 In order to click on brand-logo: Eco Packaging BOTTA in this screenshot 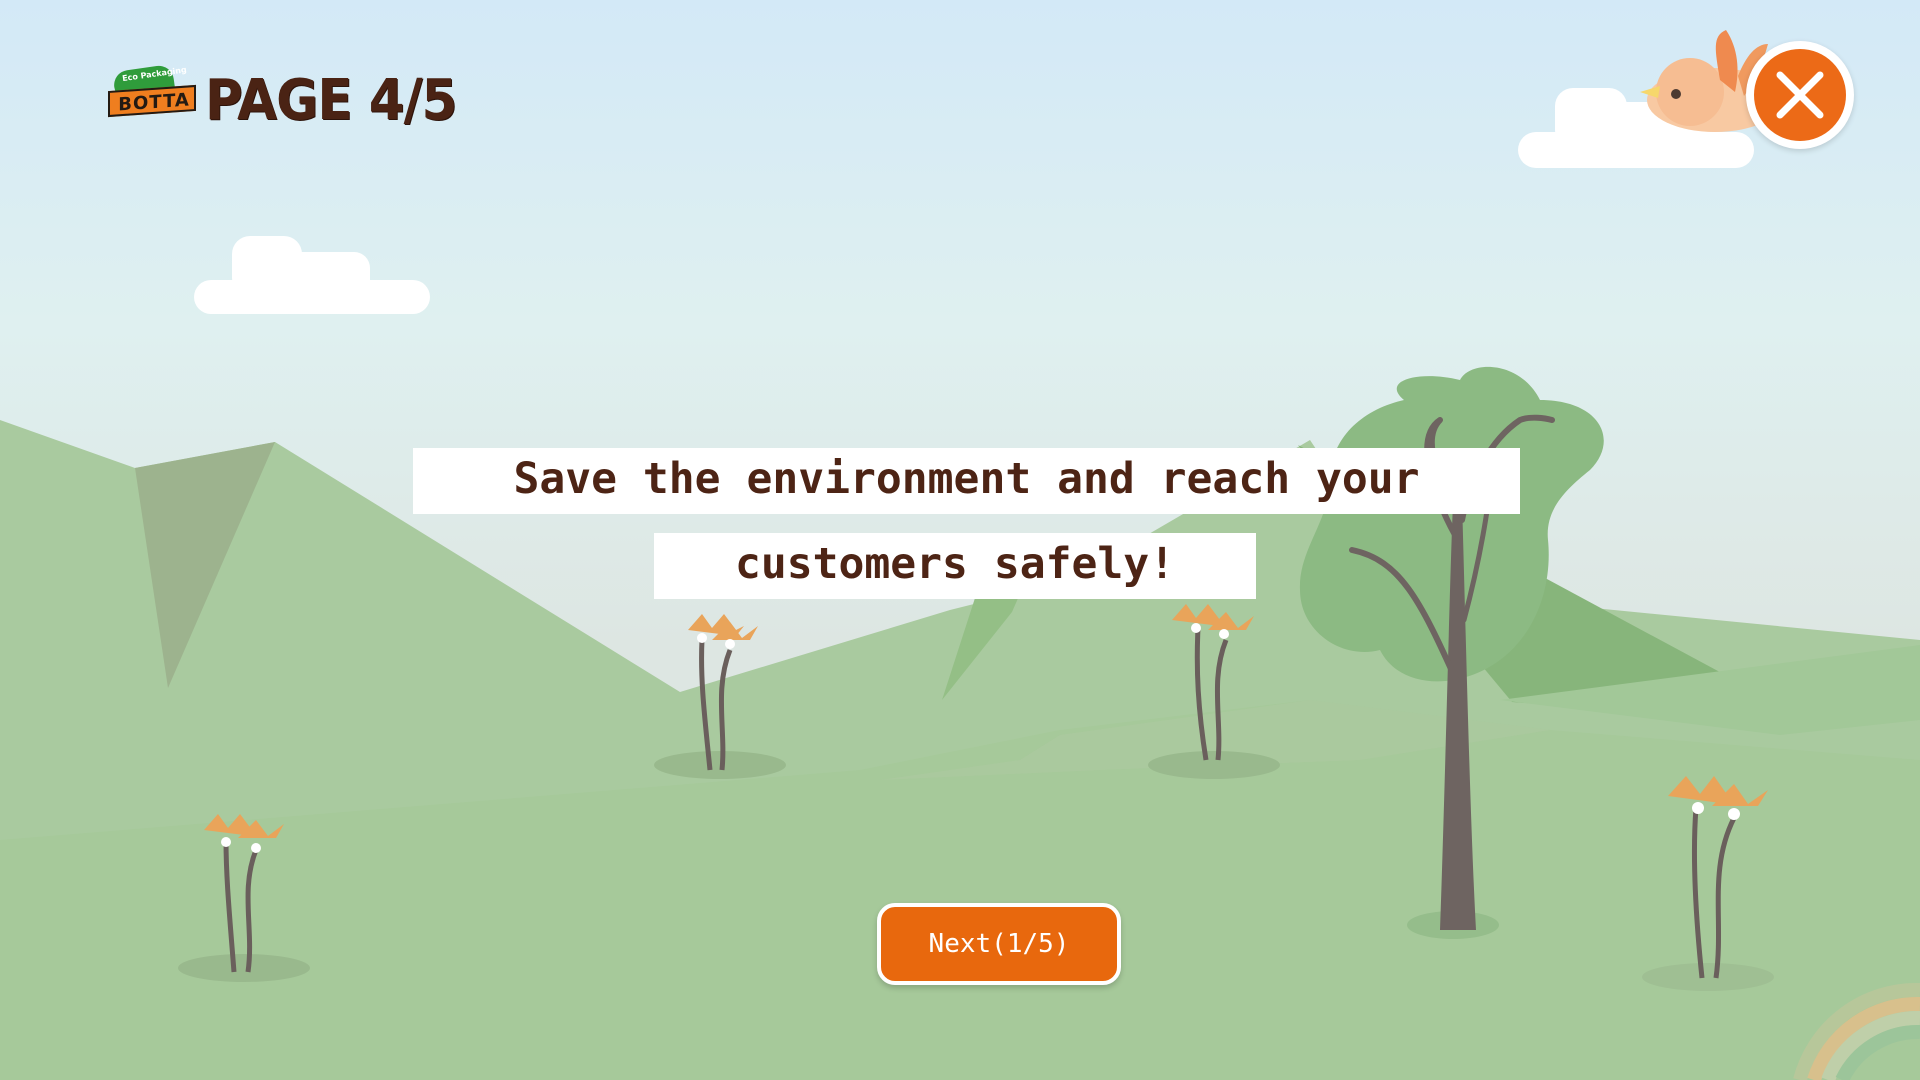, I will do `click(152, 92)`.